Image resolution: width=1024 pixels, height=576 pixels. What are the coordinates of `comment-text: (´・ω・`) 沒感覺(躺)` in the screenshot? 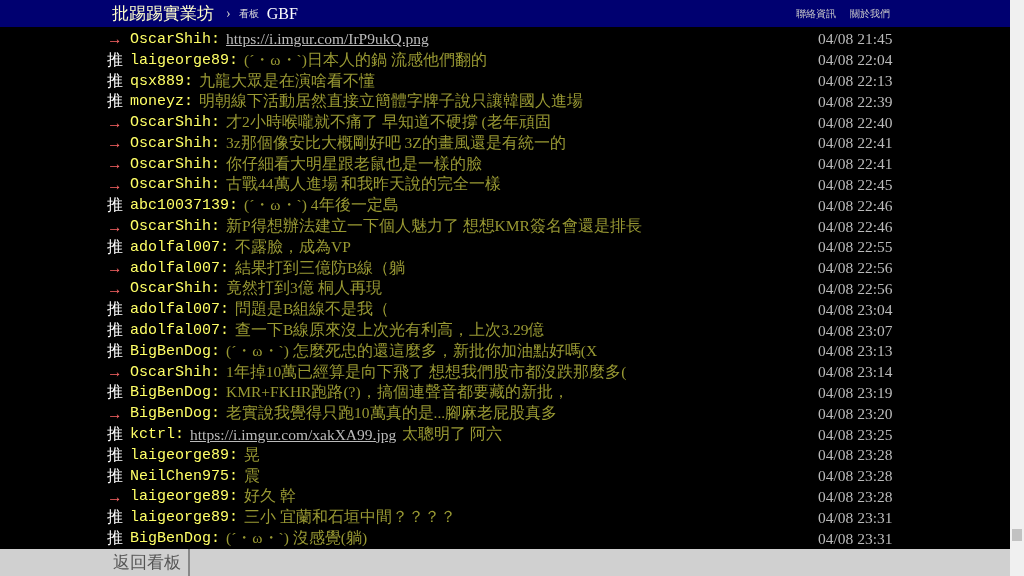 It's located at (297, 538).